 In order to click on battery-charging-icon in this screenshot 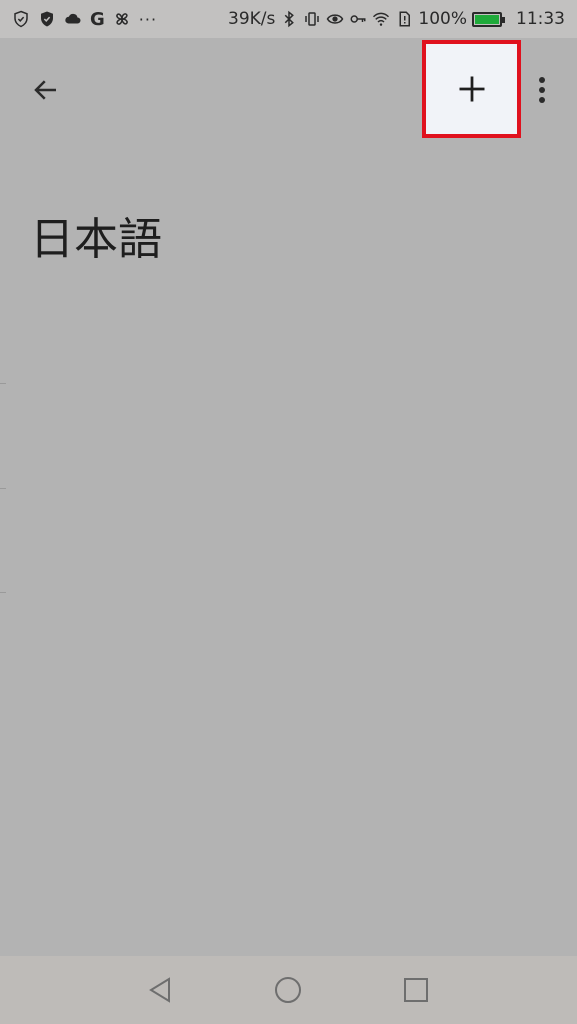, I will do `click(488, 19)`.